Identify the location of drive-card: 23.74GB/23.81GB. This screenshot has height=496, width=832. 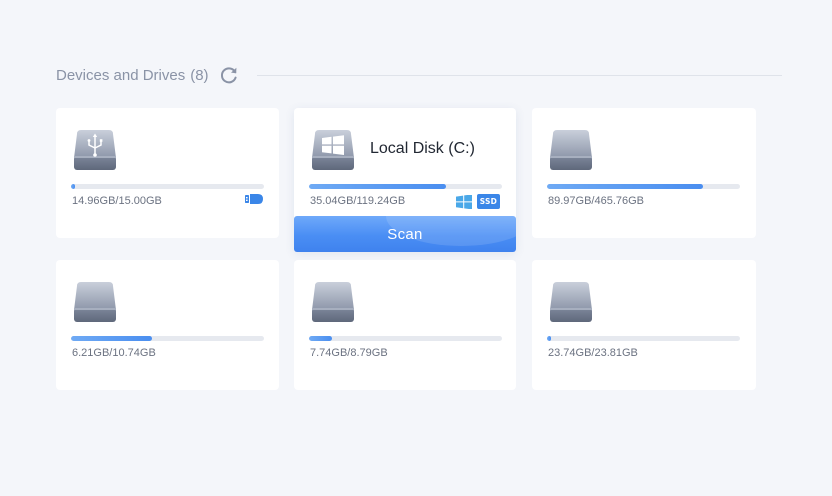
(644, 325).